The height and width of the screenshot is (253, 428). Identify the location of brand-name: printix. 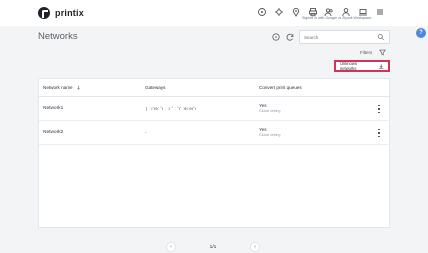
(69, 13).